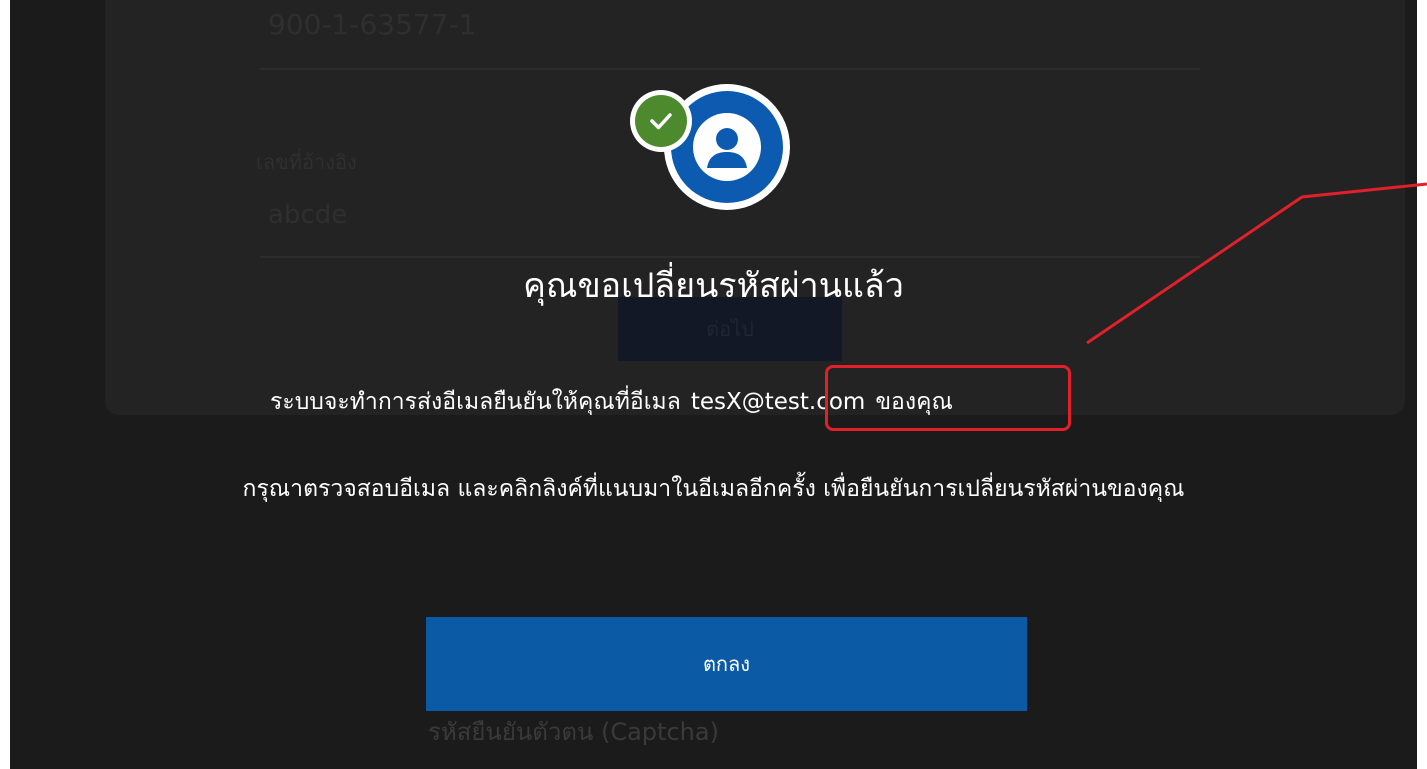  What do you see at coordinates (475, 402) in the screenshot?
I see `message-prefix: ระบบจะทำการส่งอีเมลยืนยันให้คุณที่อีเมล` at bounding box center [475, 402].